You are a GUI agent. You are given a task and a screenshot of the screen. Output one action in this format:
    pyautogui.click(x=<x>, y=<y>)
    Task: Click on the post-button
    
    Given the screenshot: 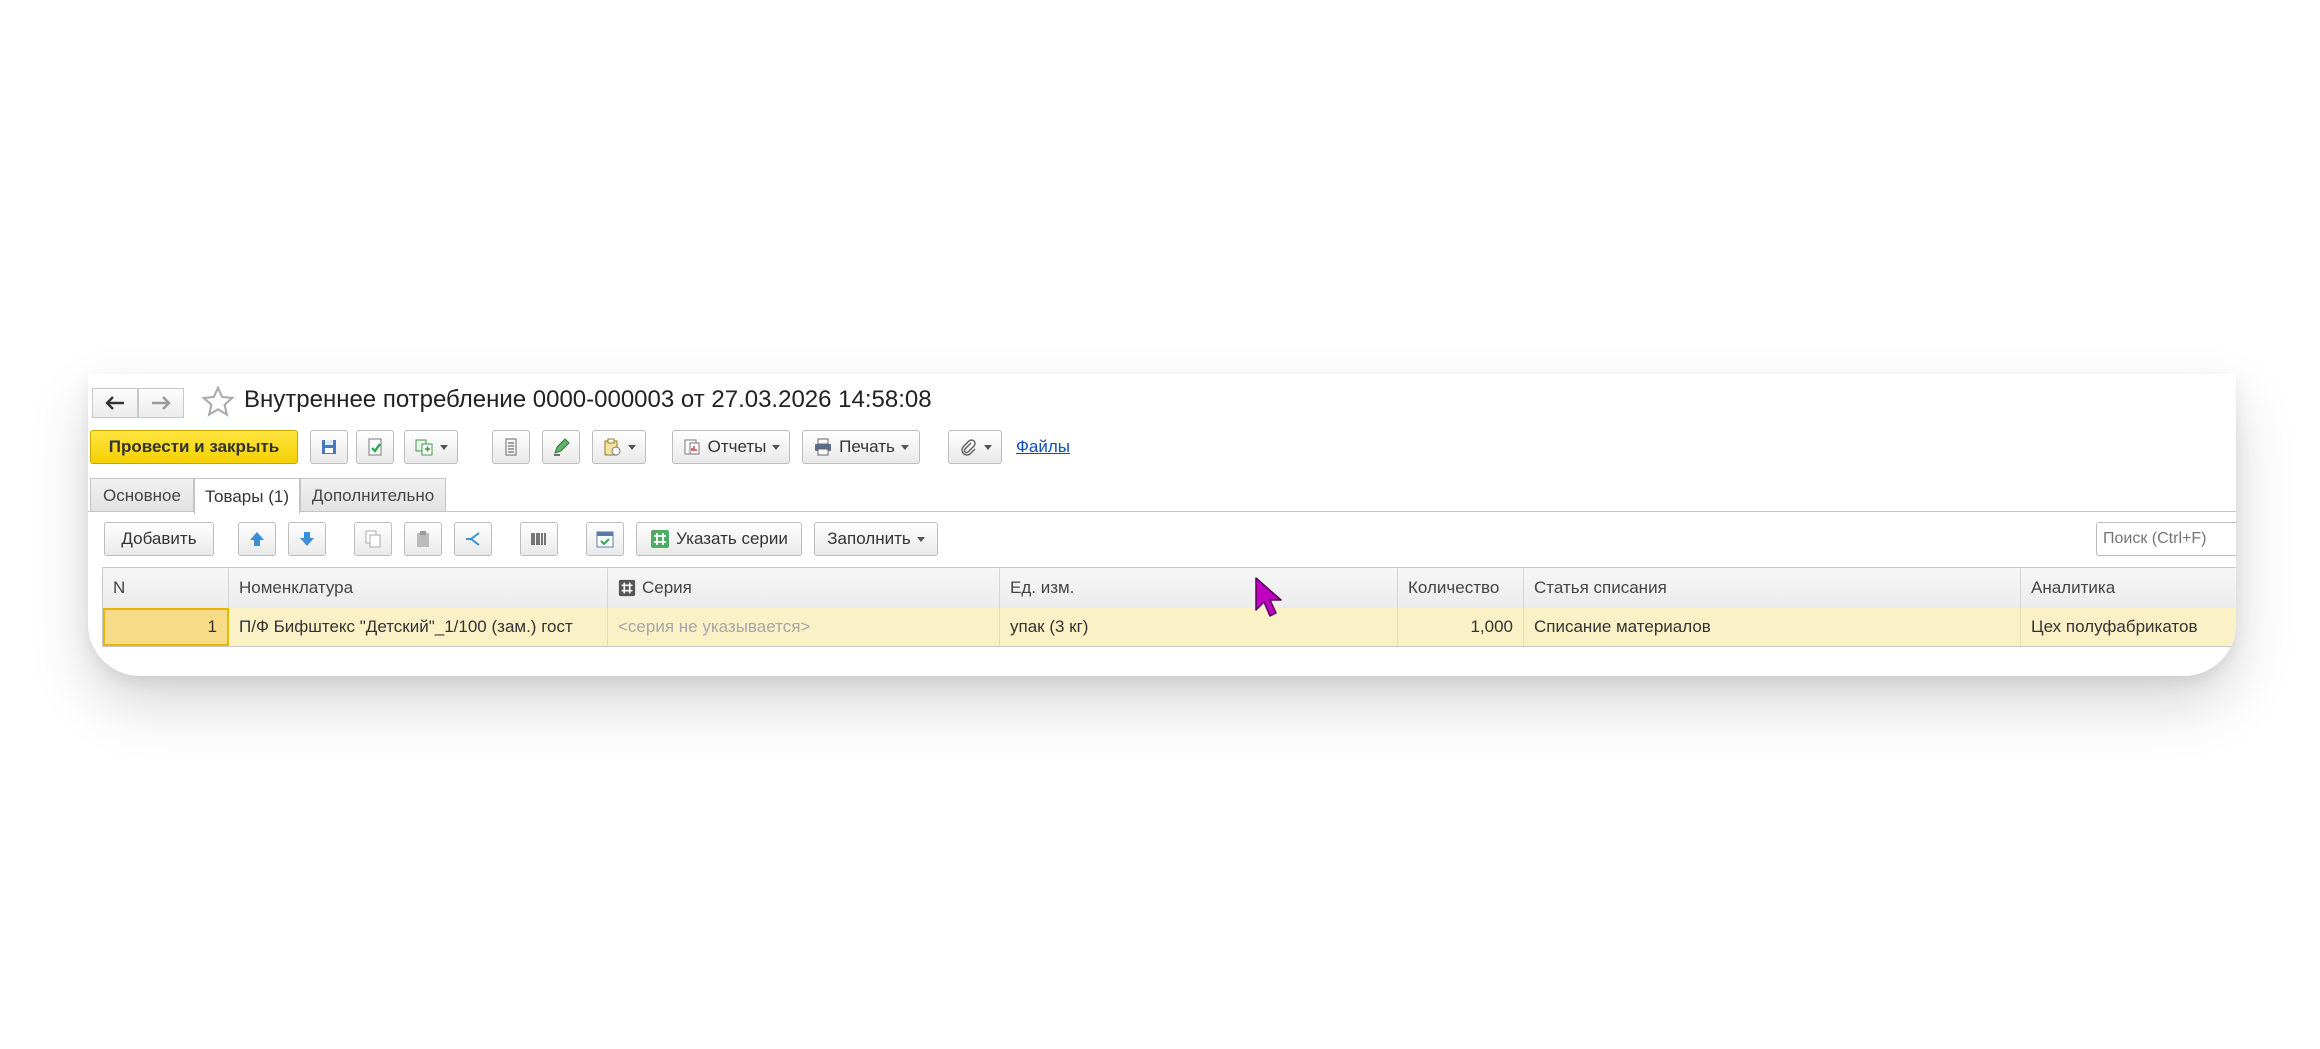 What is the action you would take?
    pyautogui.click(x=375, y=447)
    